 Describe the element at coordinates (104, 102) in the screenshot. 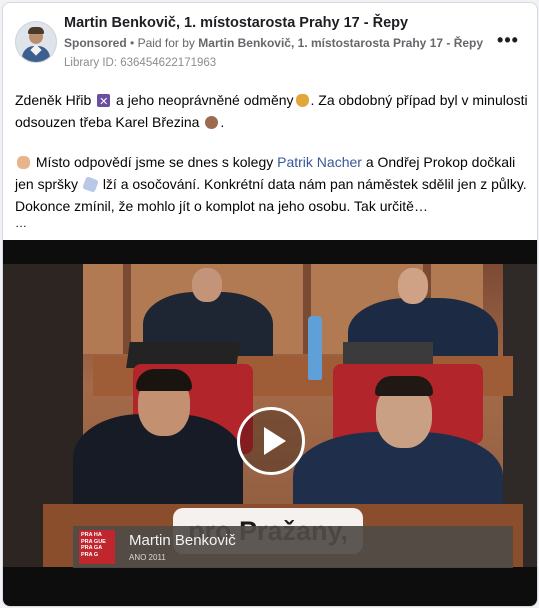

I see `x-flag-icon` at that location.